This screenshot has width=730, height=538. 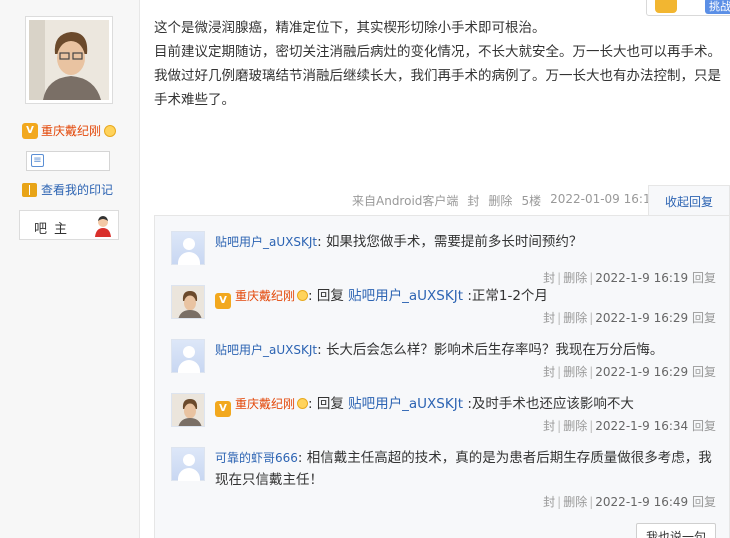 What do you see at coordinates (465, 405) in the screenshot?
I see `reply-text: V 重庆戴纪刚: 回复 贴吧用户_aUXSKJt :及时手术也还应该影响不大` at bounding box center [465, 405].